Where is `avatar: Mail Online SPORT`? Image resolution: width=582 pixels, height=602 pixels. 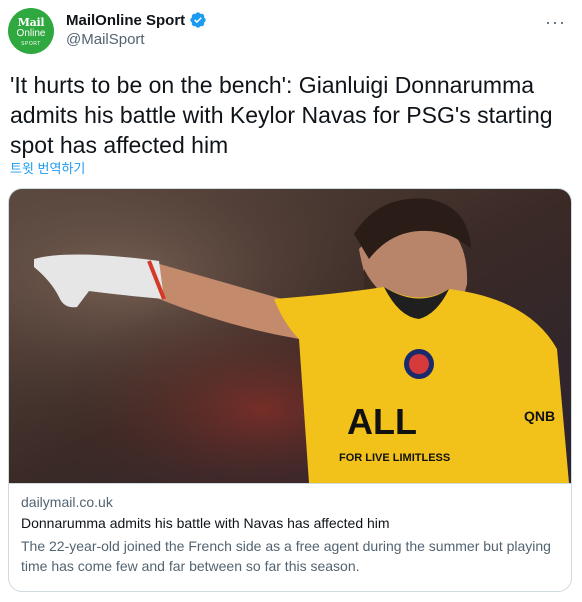
avatar: Mail Online SPORT is located at coordinates (31, 31).